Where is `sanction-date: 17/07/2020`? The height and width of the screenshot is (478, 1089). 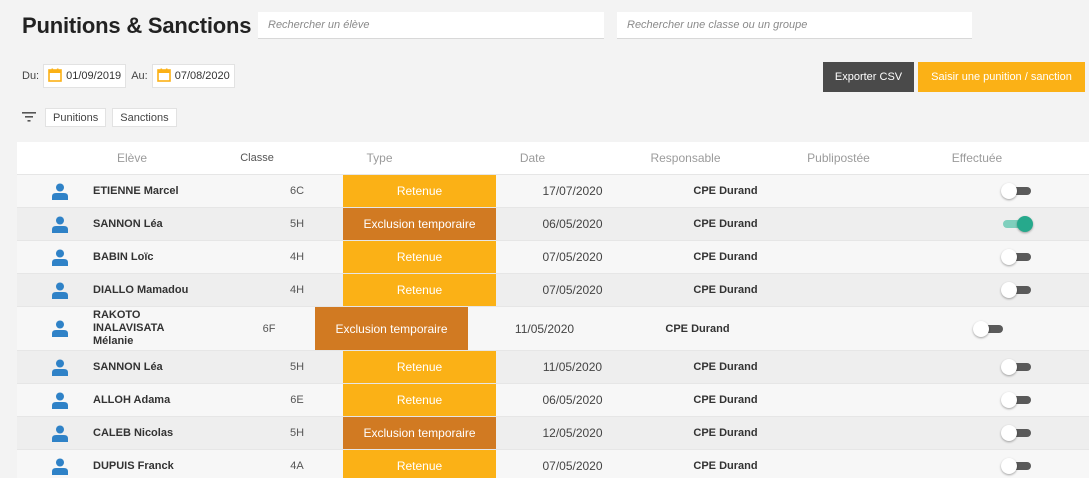 sanction-date: 17/07/2020 is located at coordinates (572, 191).